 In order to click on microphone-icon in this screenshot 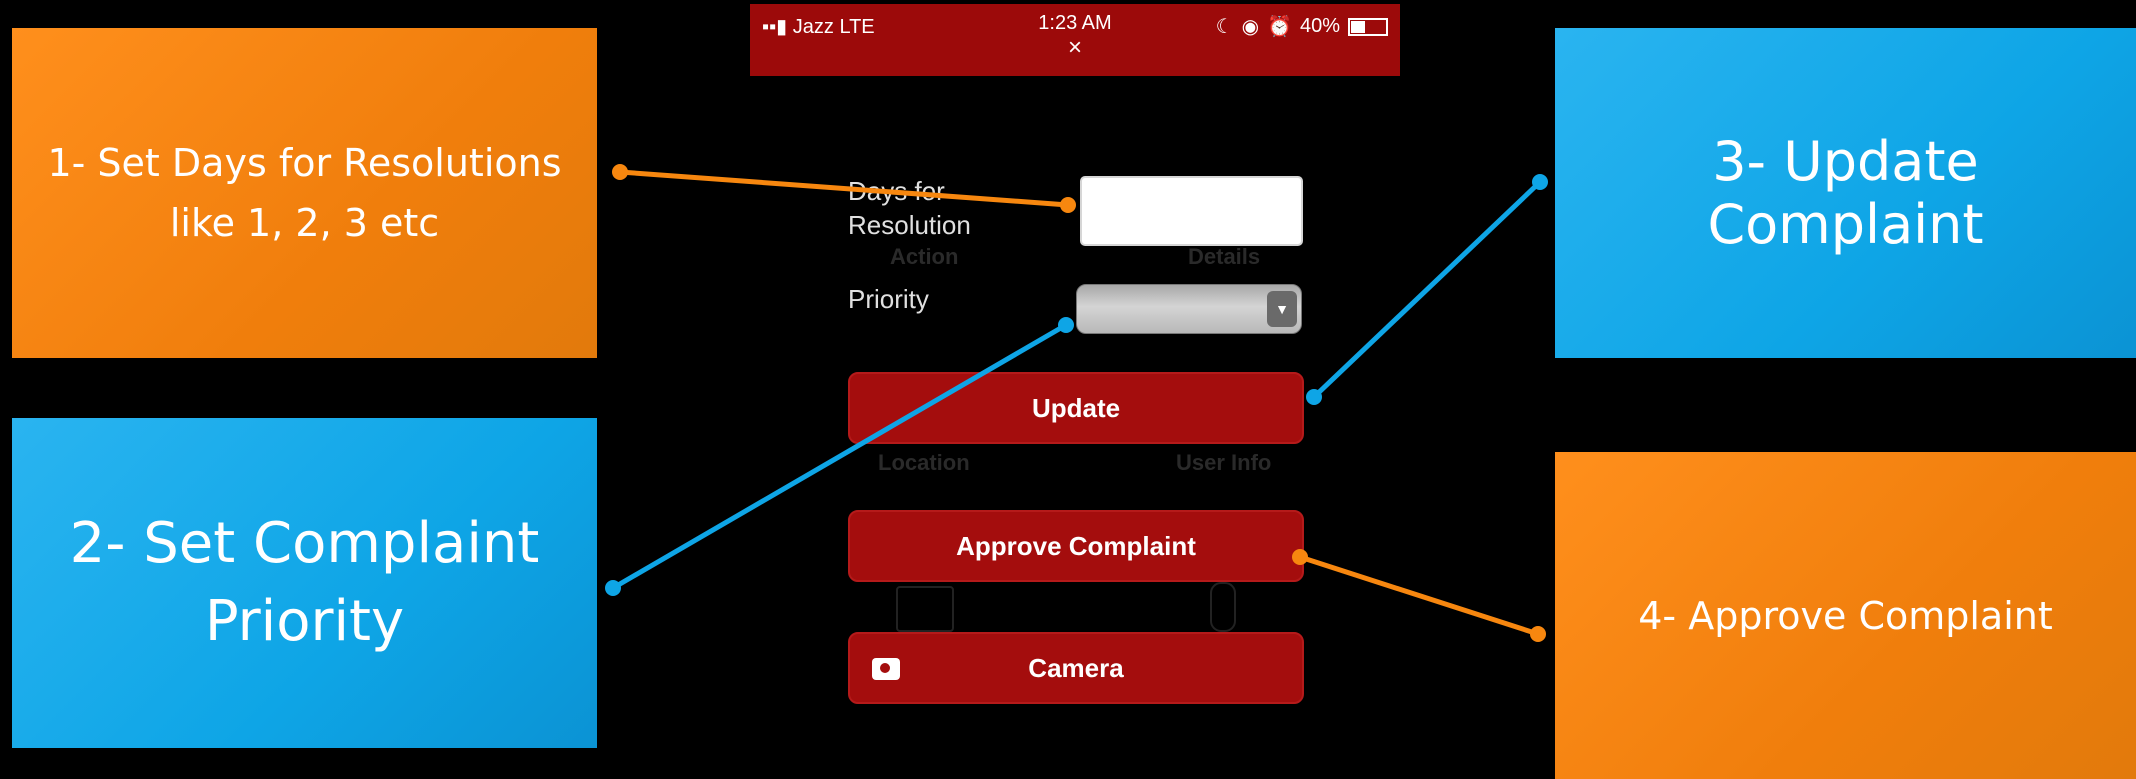, I will do `click(1223, 607)`.